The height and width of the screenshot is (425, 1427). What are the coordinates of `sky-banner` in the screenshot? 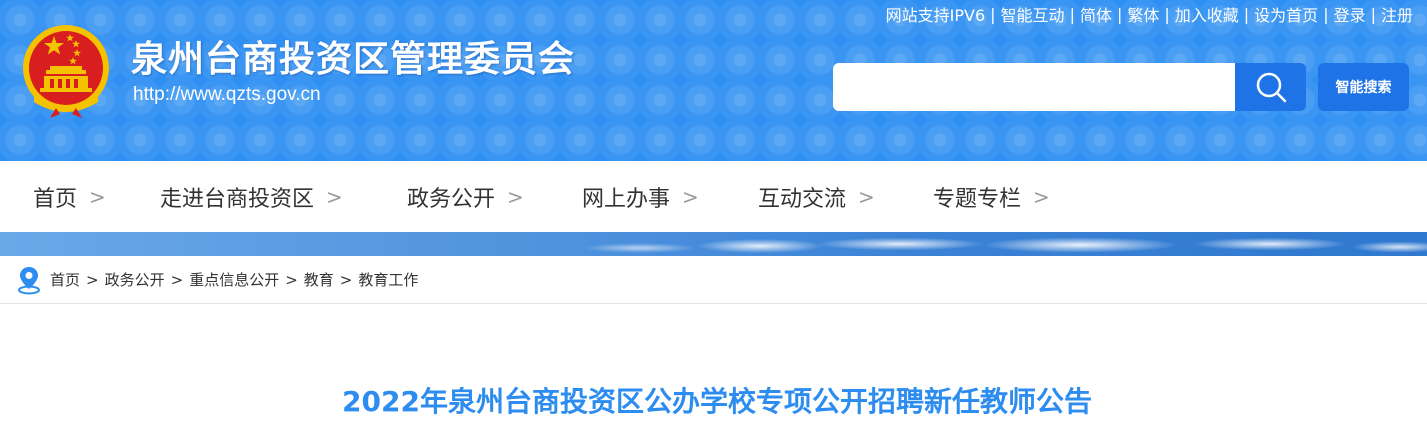 It's located at (713, 244).